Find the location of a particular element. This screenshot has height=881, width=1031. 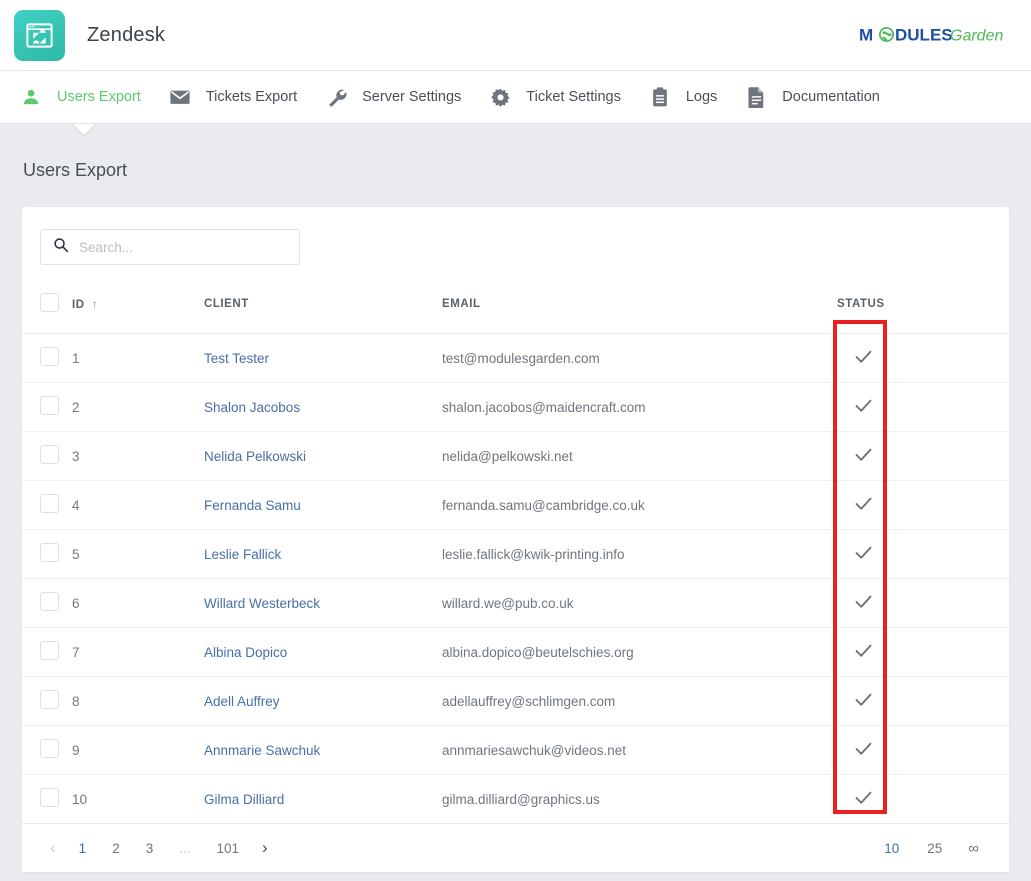

client-link: Gilma Dilliard is located at coordinates (244, 799).